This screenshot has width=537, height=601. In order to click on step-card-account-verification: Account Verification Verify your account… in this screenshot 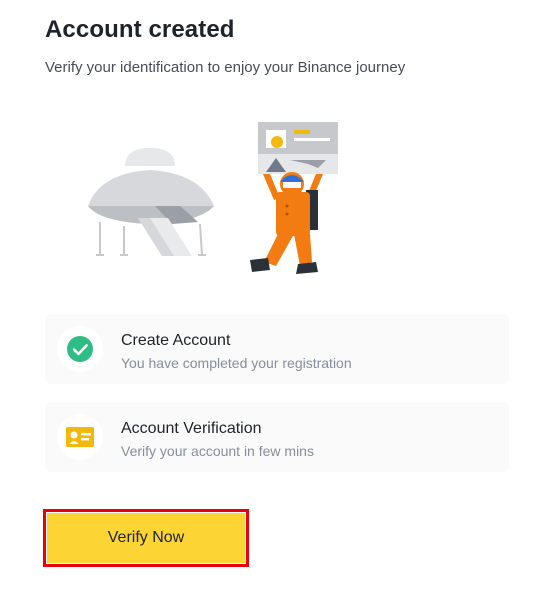, I will do `click(277, 437)`.